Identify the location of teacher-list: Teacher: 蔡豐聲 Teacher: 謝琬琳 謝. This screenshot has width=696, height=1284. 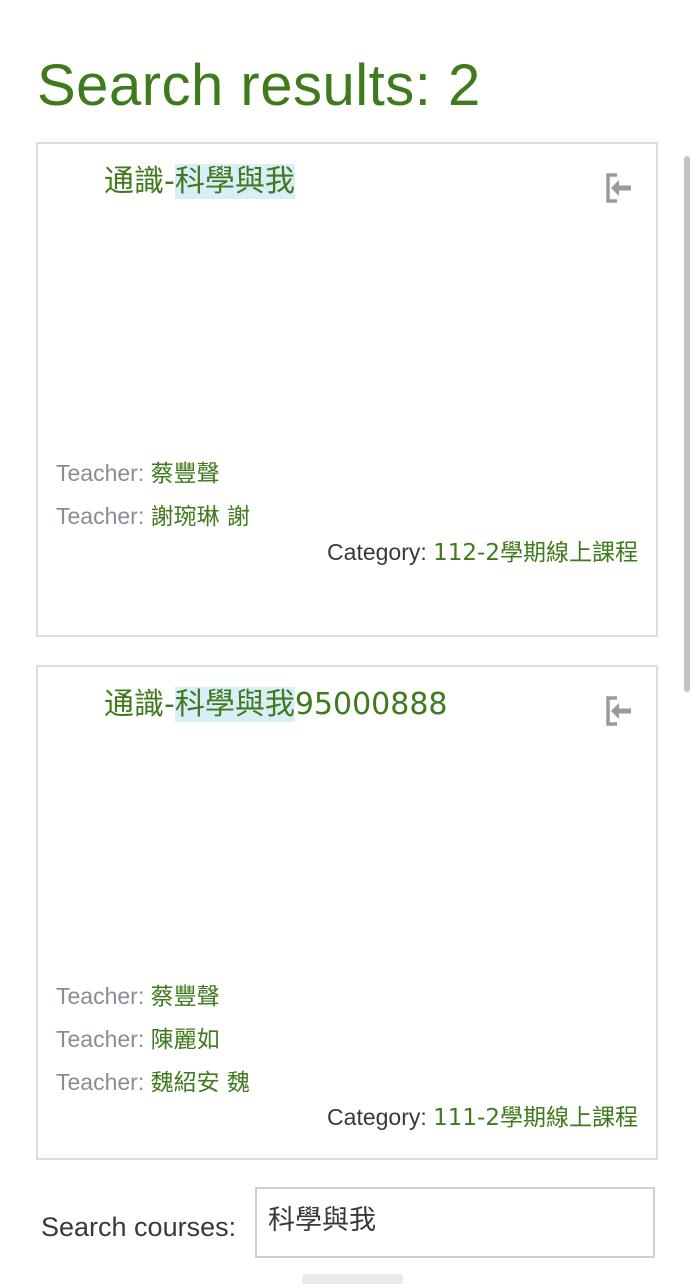
(153, 495).